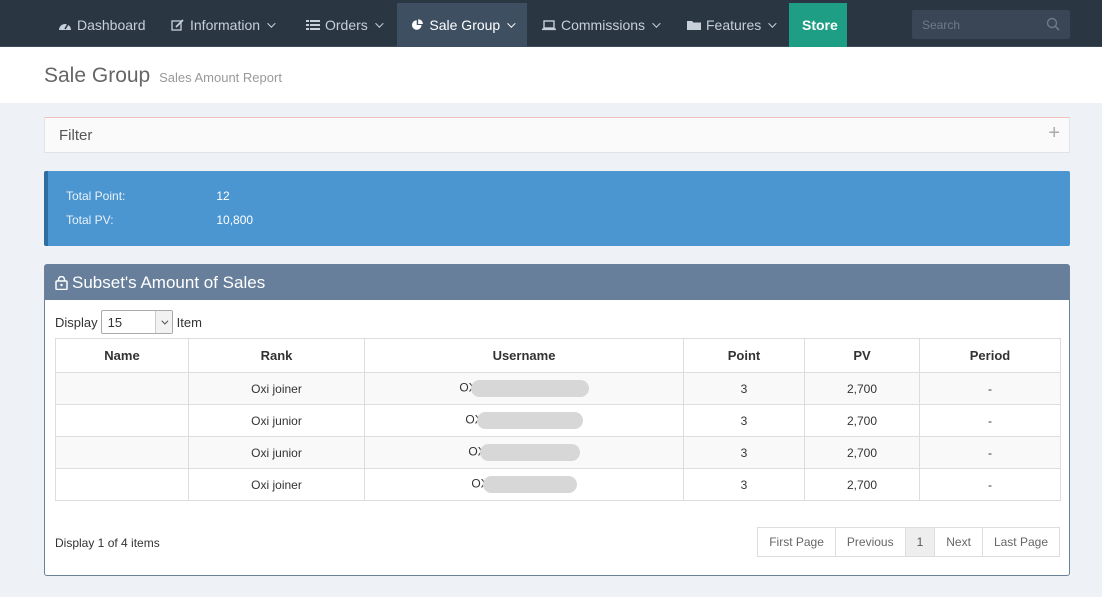  I want to click on next-page-button: Next, so click(958, 542).